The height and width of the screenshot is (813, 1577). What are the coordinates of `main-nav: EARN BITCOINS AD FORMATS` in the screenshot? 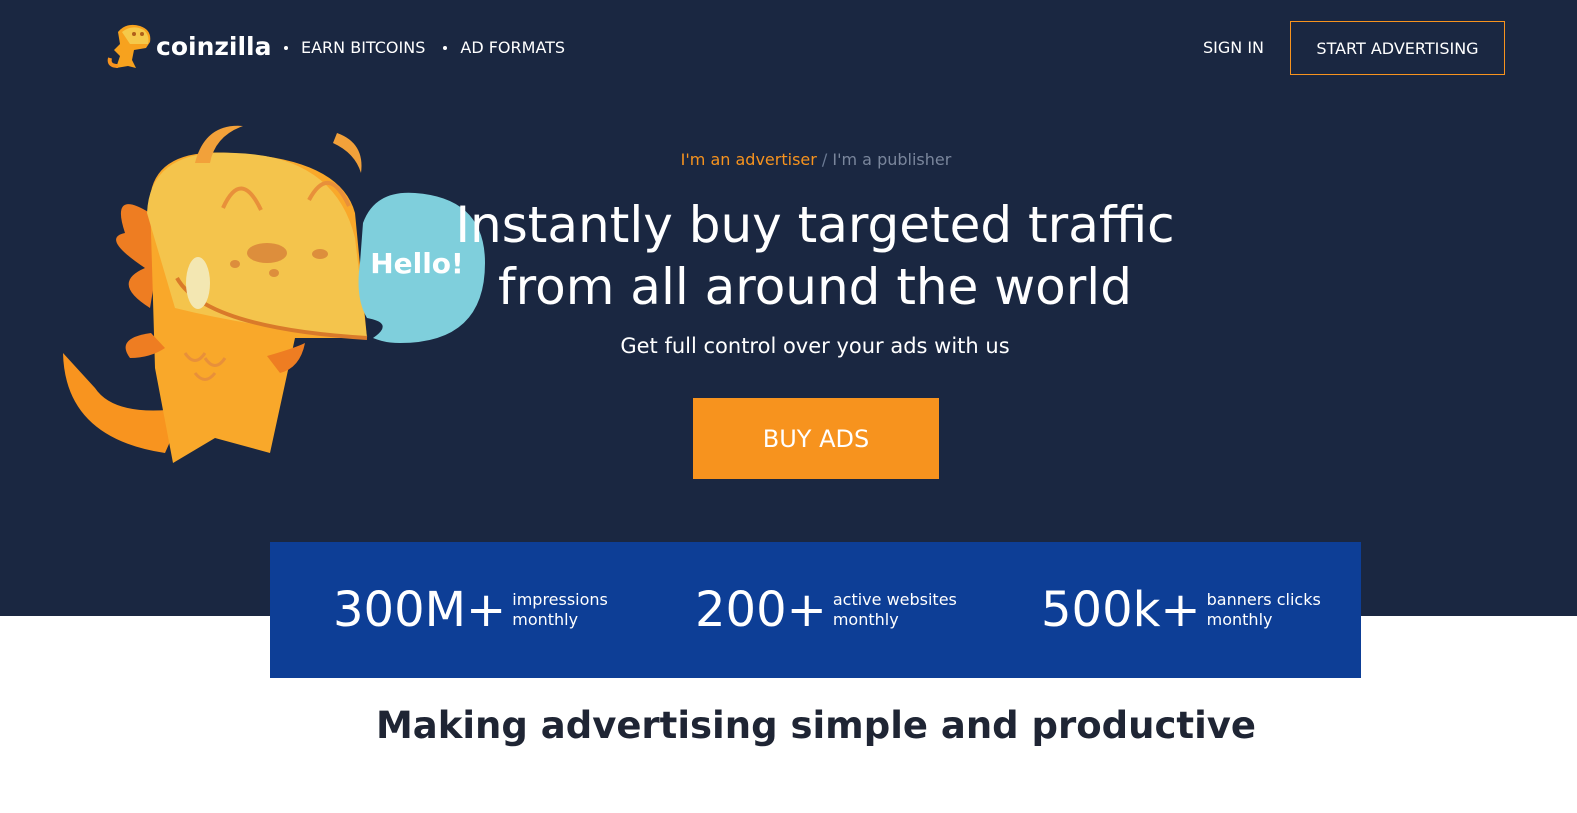 It's located at (433, 47).